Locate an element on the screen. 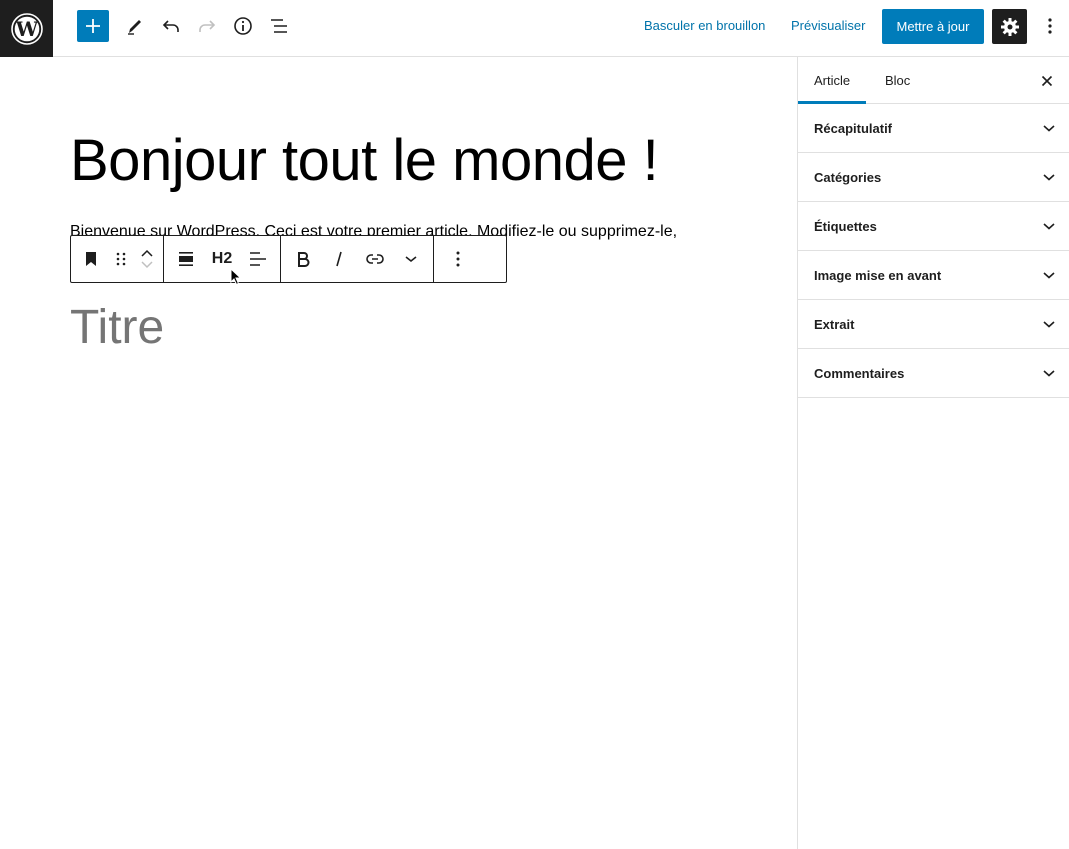 This screenshot has height=849, width=1069. move-down-icon is located at coordinates (147, 265).